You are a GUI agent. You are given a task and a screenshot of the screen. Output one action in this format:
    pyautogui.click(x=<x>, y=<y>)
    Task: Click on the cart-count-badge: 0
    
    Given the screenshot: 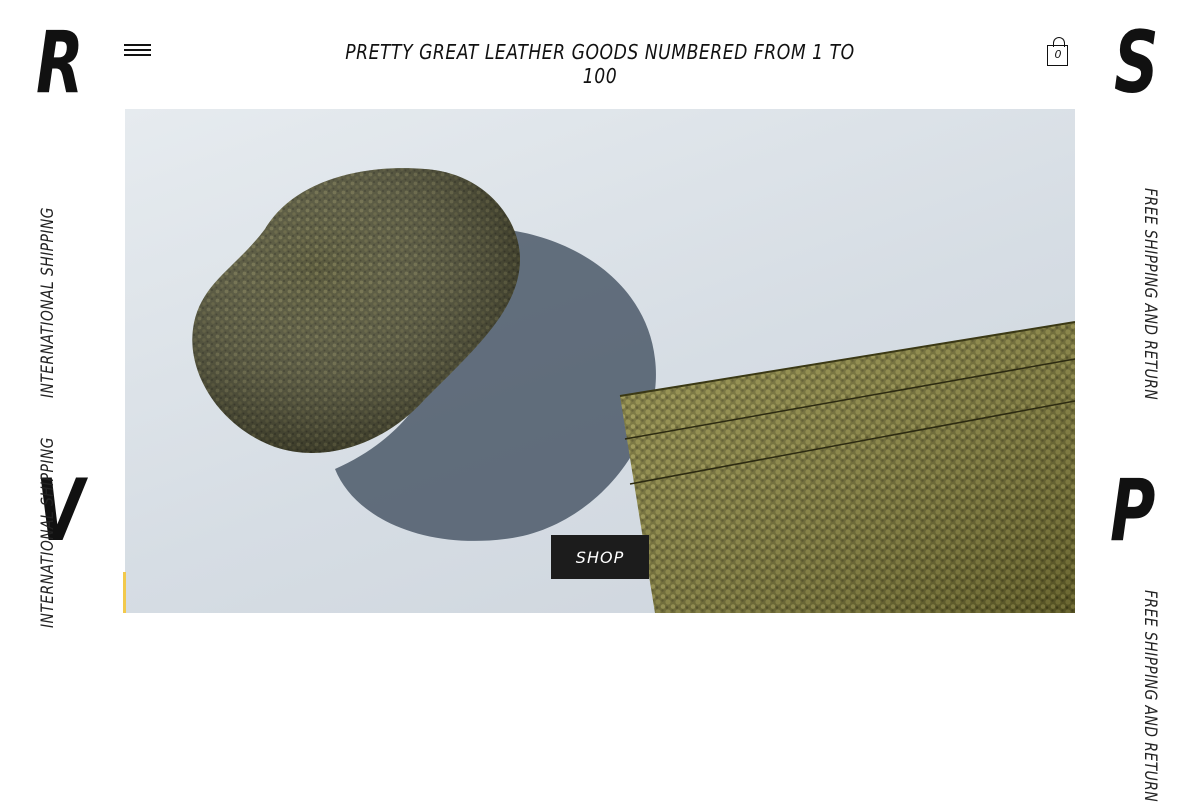 What is the action you would take?
    pyautogui.click(x=1058, y=54)
    